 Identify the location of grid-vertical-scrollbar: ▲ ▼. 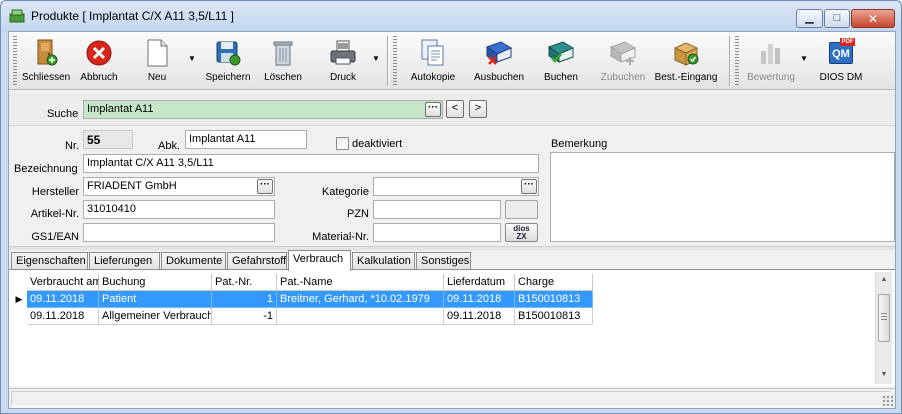
(883, 328).